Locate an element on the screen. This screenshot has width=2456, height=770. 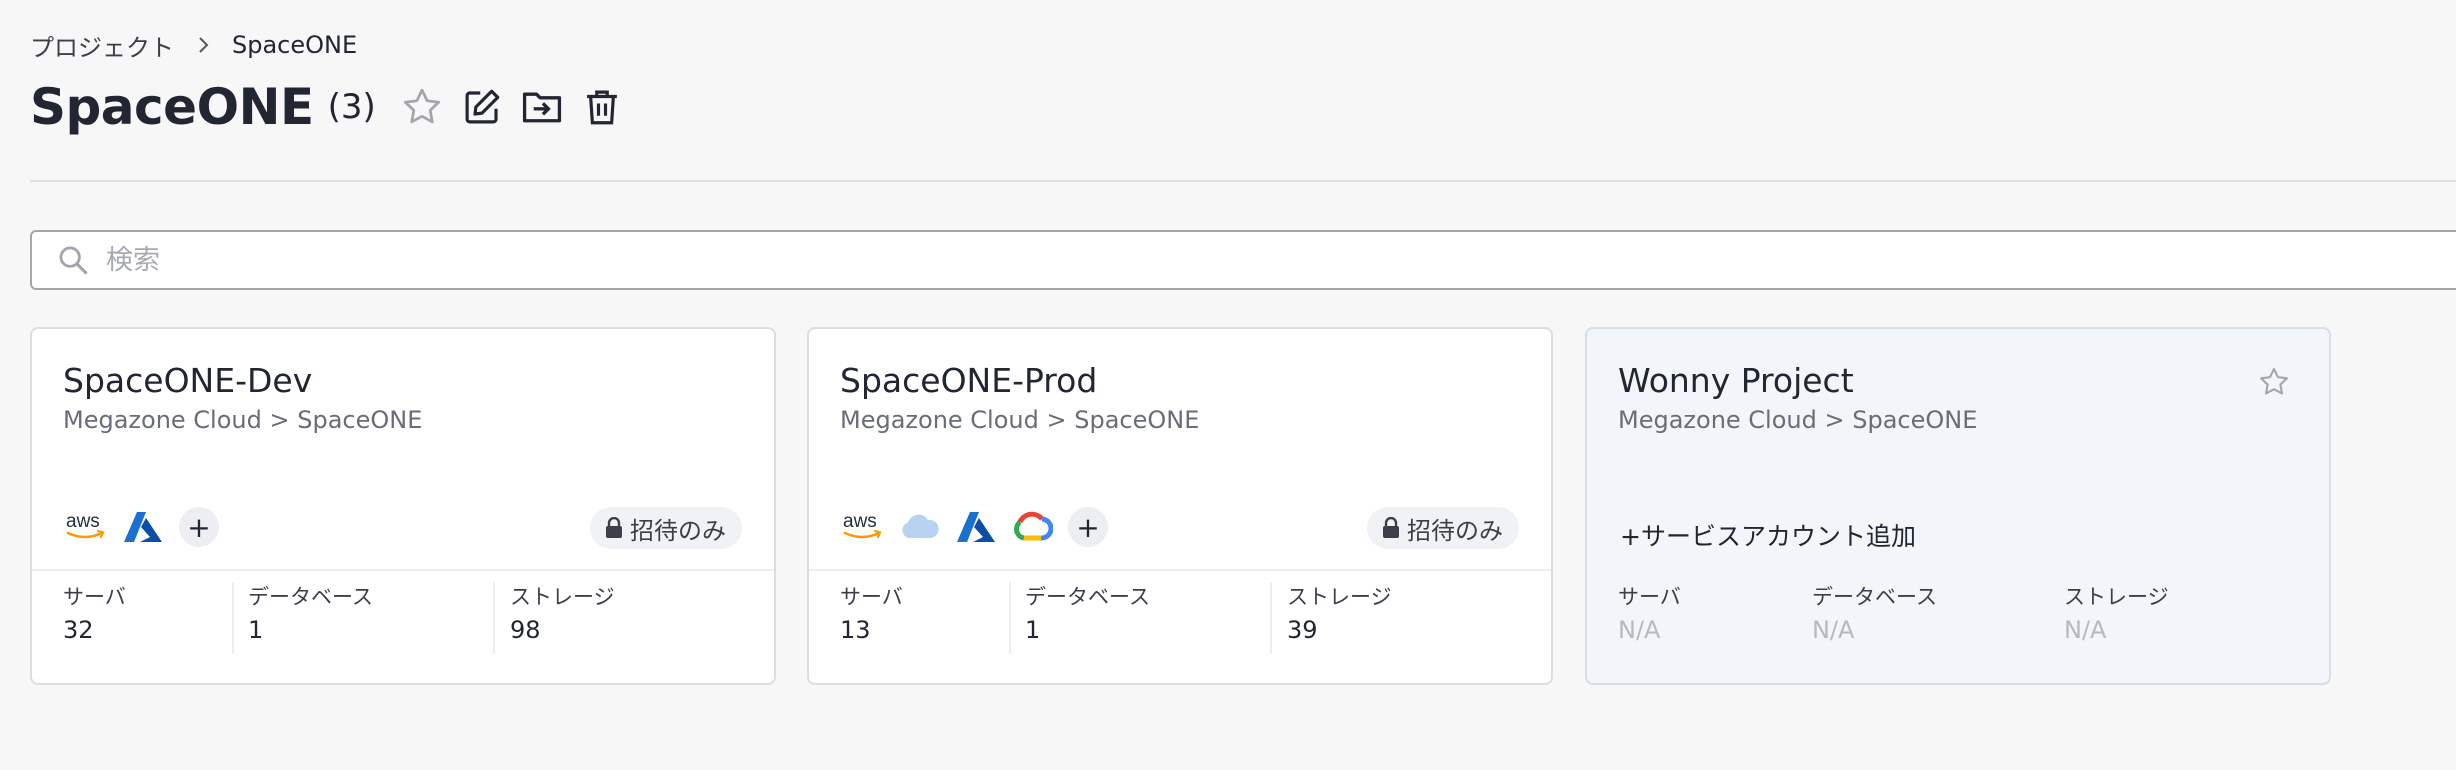
server-value: 32 is located at coordinates (94, 630).